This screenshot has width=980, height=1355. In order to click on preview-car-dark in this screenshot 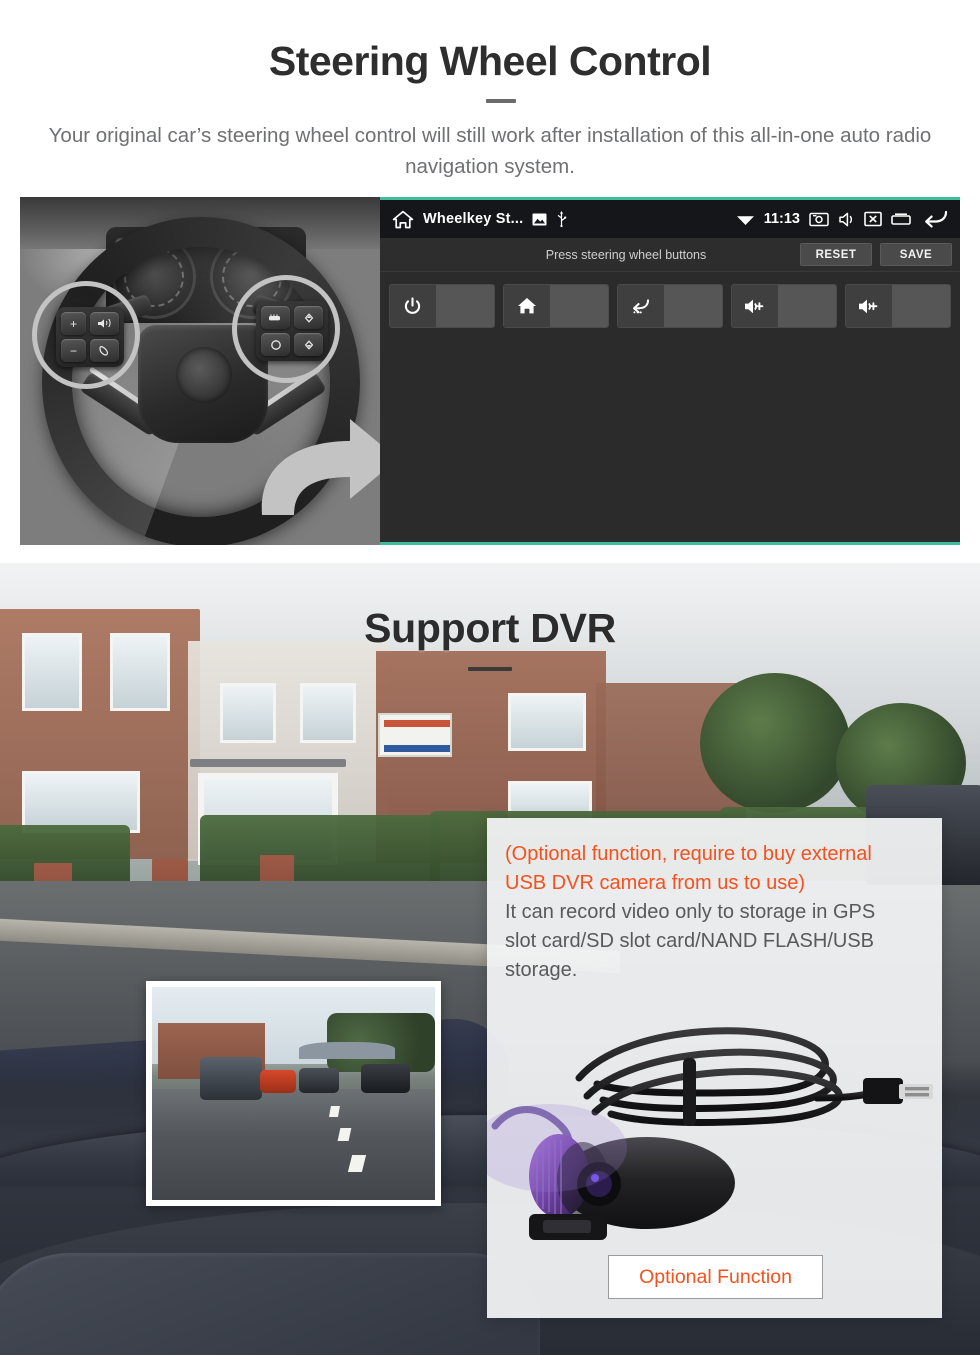, I will do `click(319, 1080)`.